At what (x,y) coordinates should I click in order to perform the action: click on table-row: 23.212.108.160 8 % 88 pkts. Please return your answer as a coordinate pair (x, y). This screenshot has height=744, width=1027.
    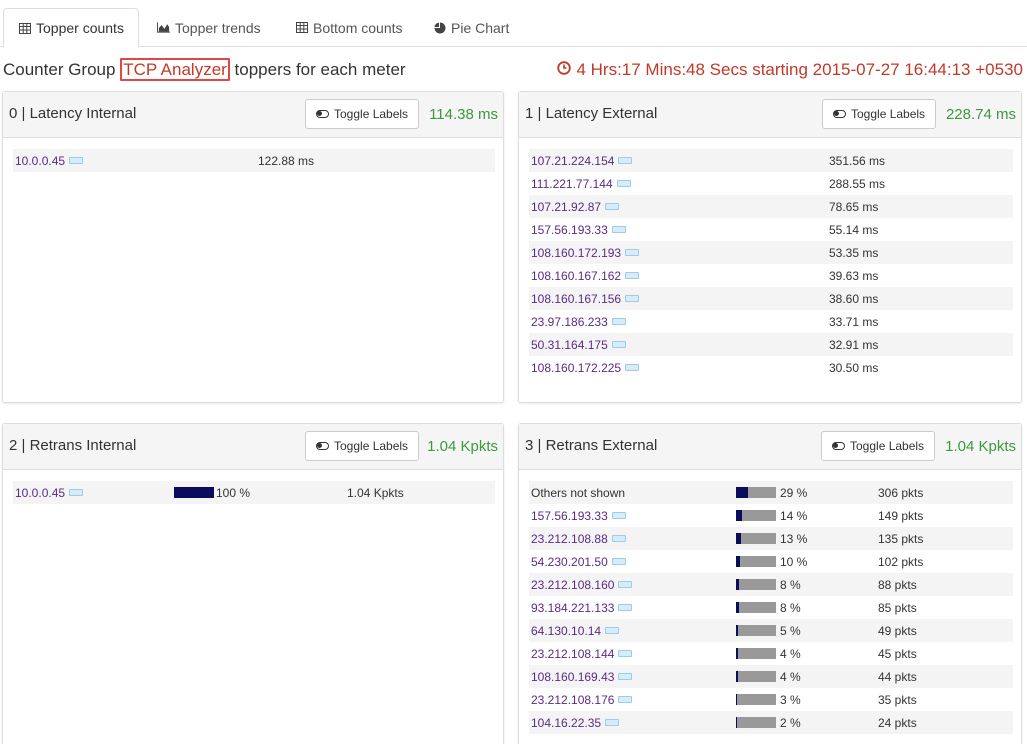
    Looking at the image, I should click on (771, 584).